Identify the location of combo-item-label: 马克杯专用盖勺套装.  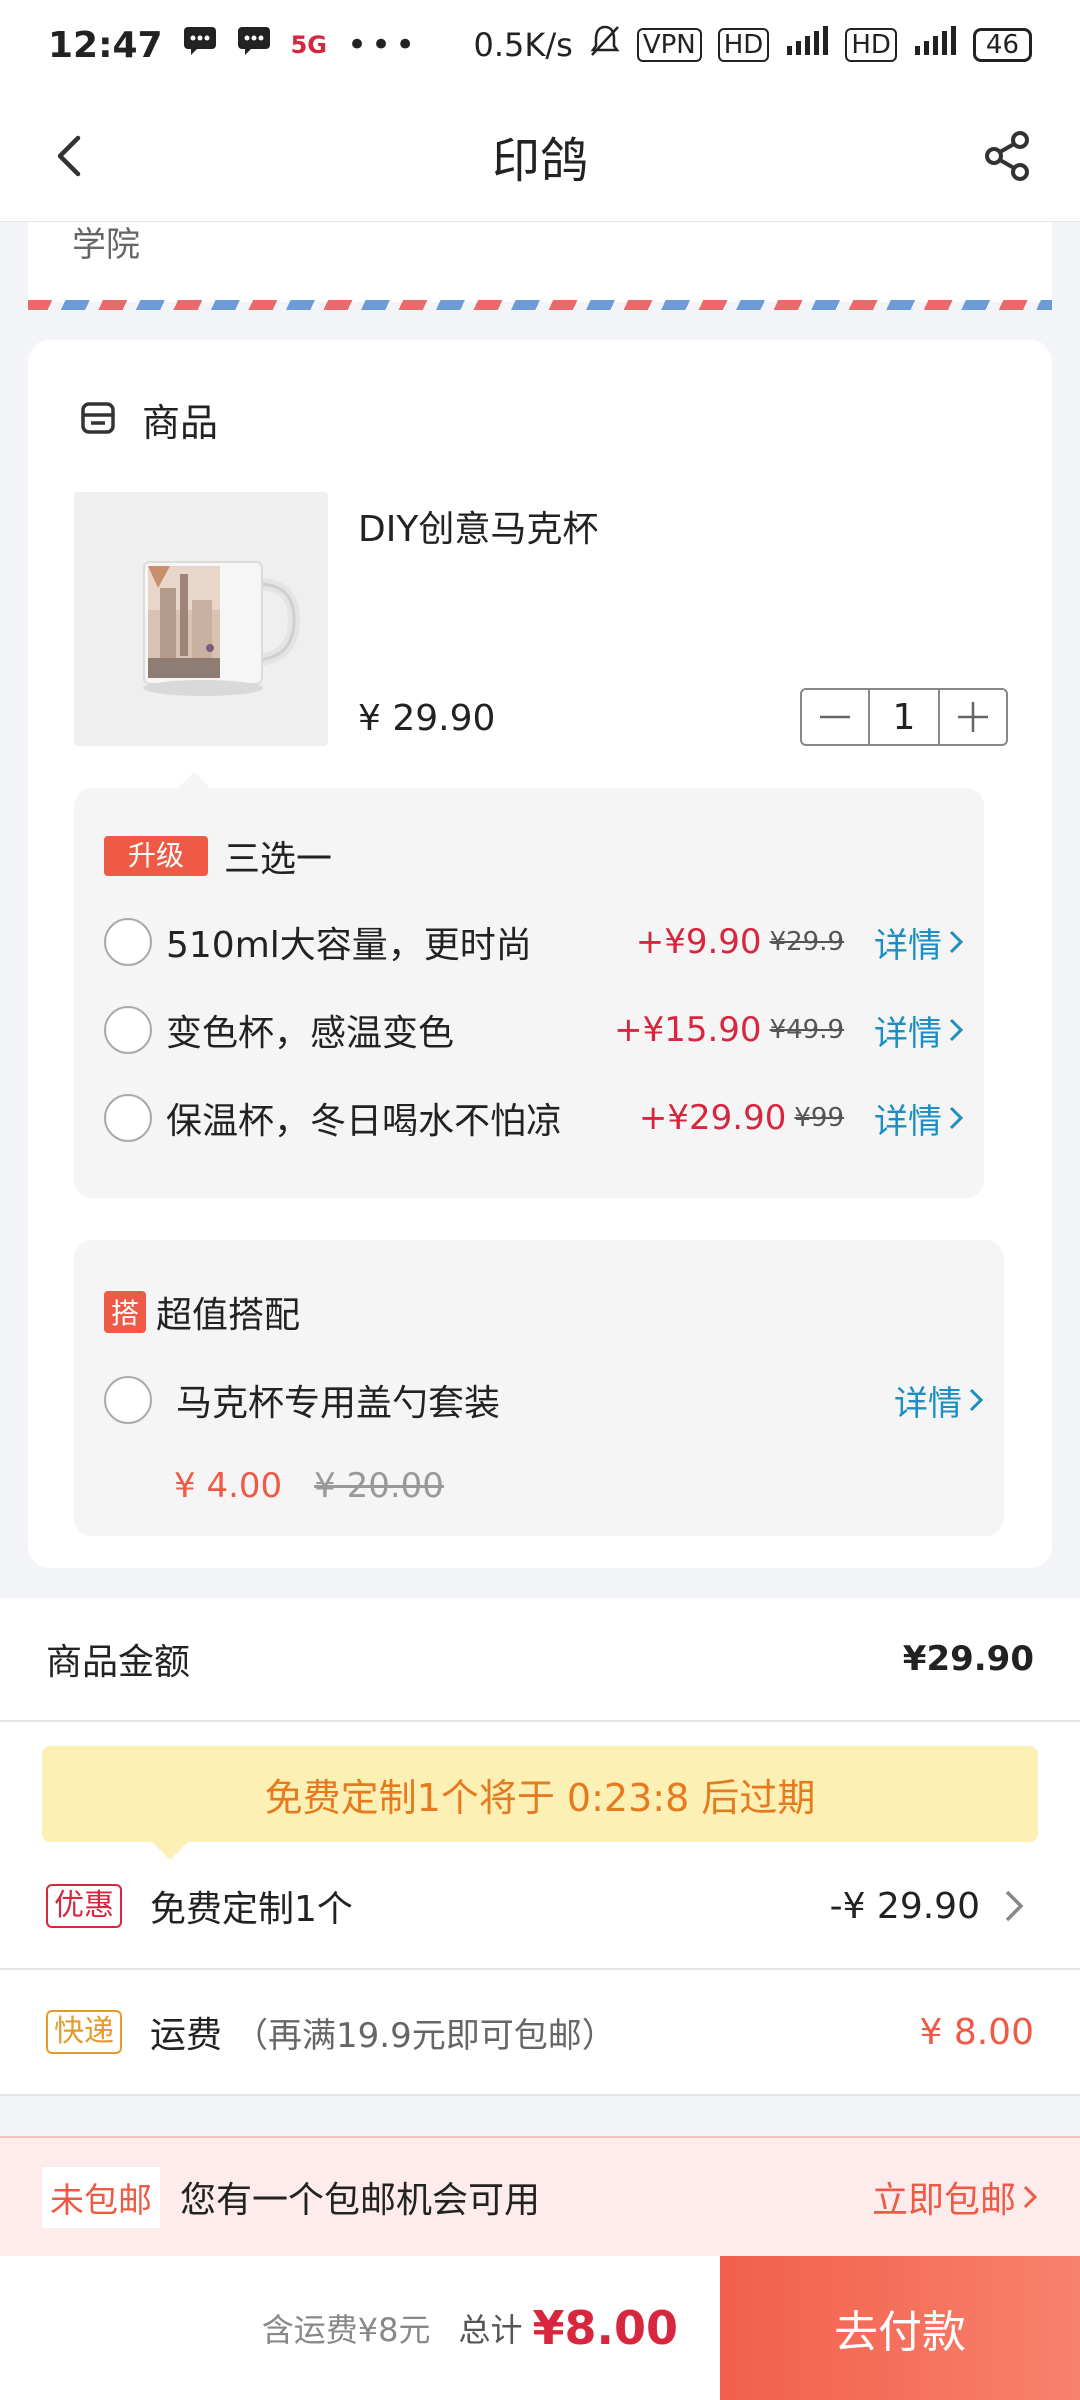
(338, 1403).